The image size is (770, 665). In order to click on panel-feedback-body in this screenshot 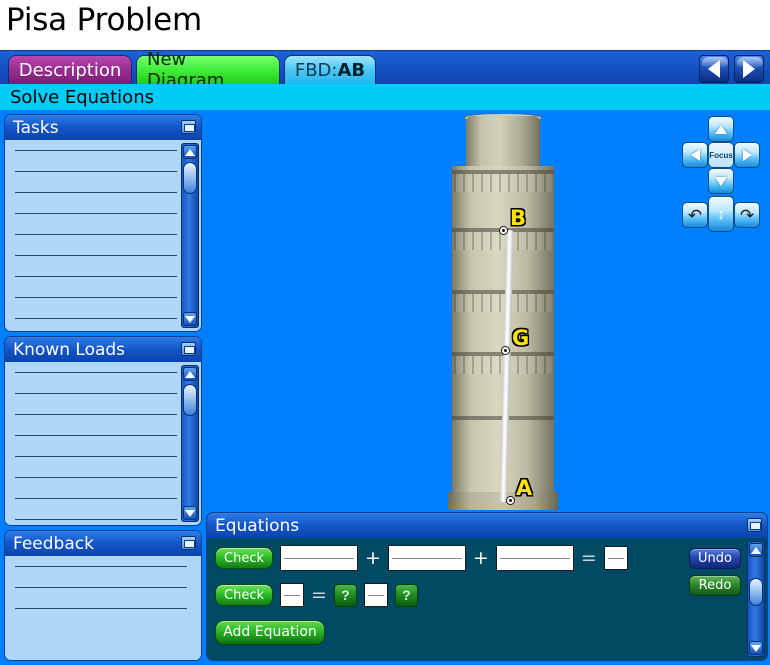, I will do `click(103, 608)`.